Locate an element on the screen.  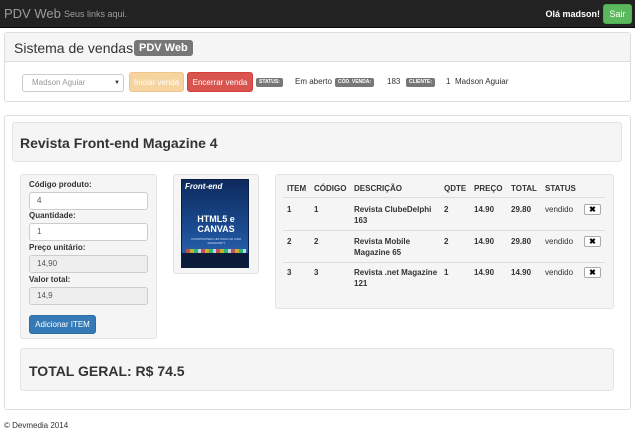
add-item-button: Adicionar ITEM is located at coordinates (62, 324).